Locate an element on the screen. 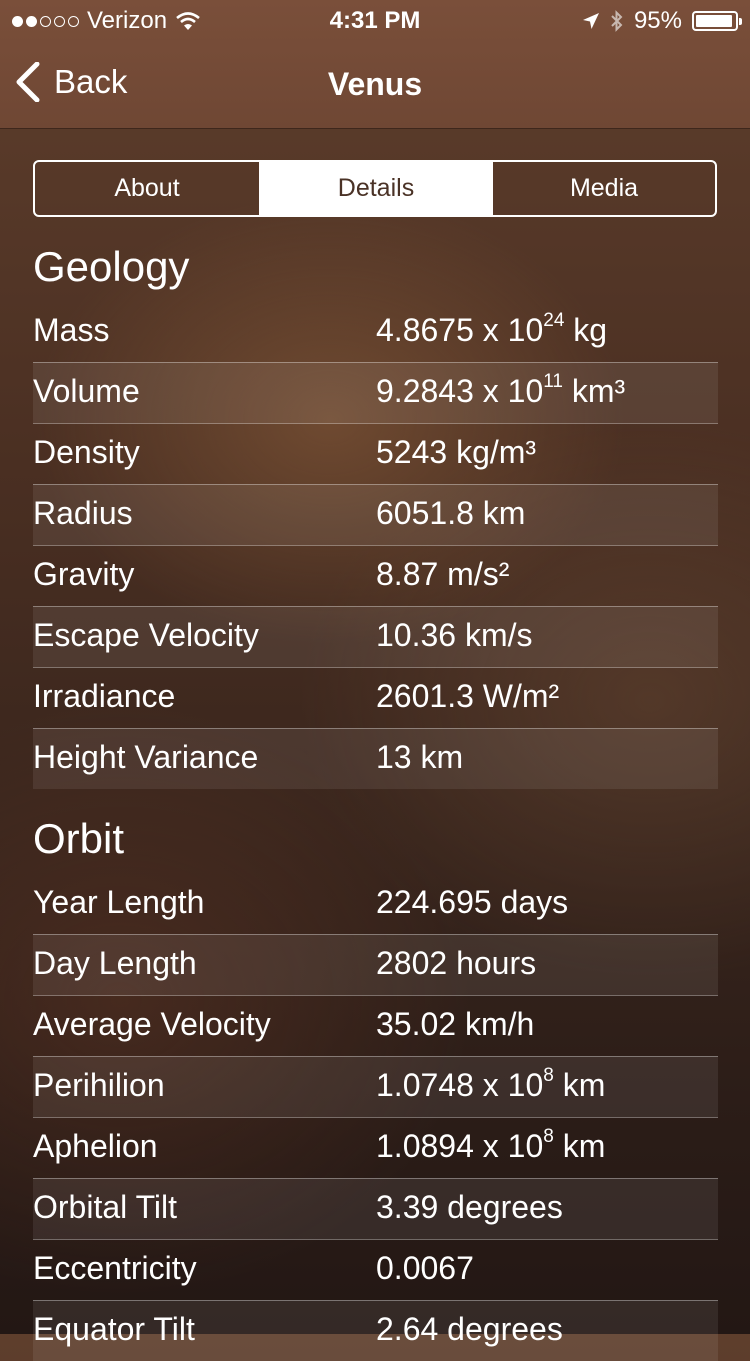 This screenshot has width=750, height=1361. table-row: Radius 6051.8 km is located at coordinates (375, 514).